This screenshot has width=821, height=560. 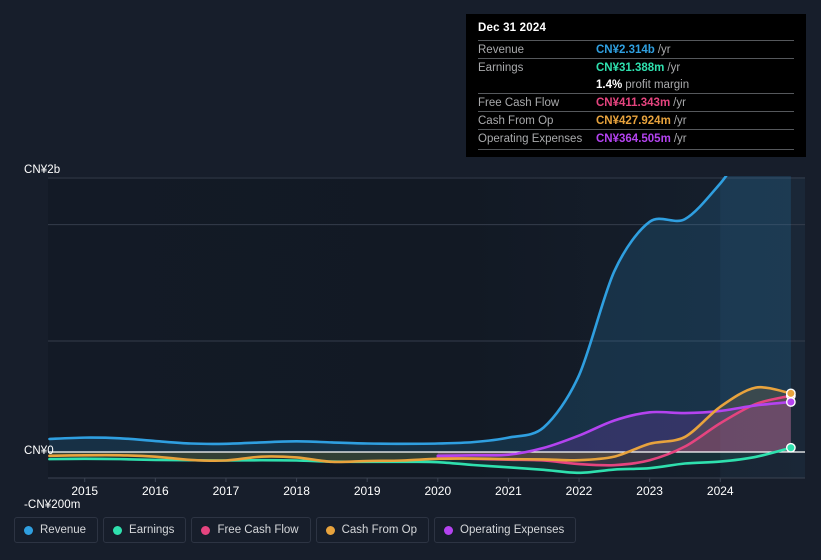 I want to click on x-axis-tick-label: 2020, so click(x=438, y=491).